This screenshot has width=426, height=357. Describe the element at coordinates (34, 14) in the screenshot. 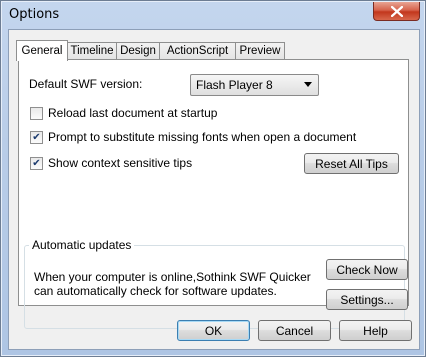

I see `window-title: Options` at that location.